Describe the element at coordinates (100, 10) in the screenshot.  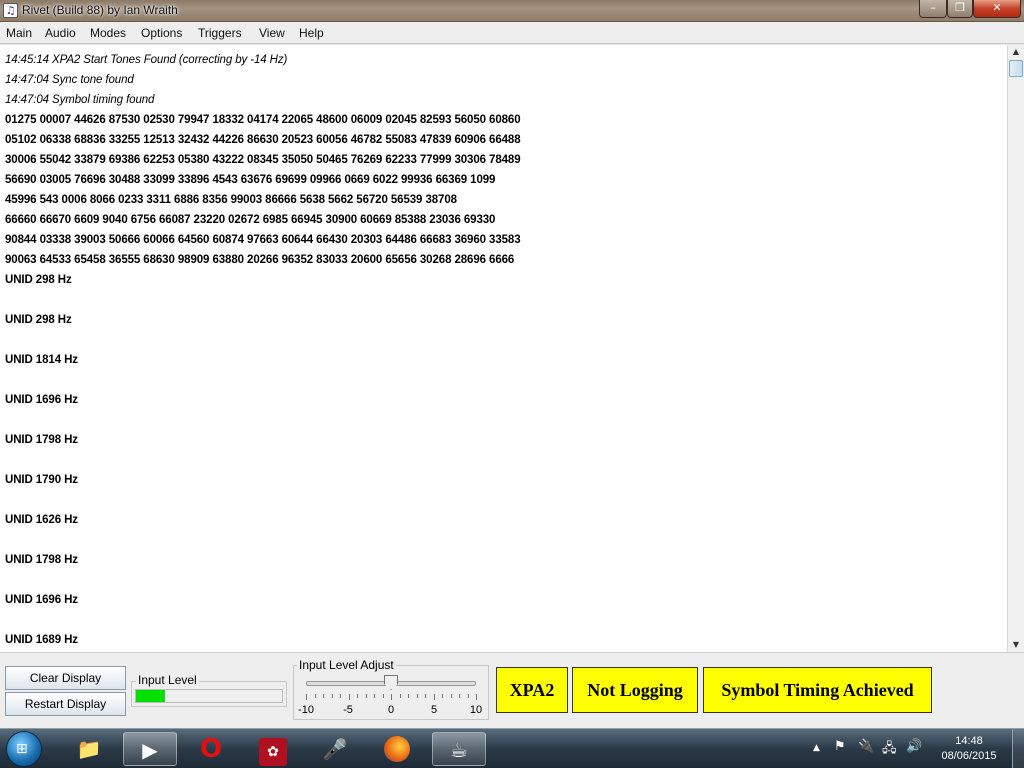
I see `window-title: Rivet (Build 88) by Ian Wraith` at that location.